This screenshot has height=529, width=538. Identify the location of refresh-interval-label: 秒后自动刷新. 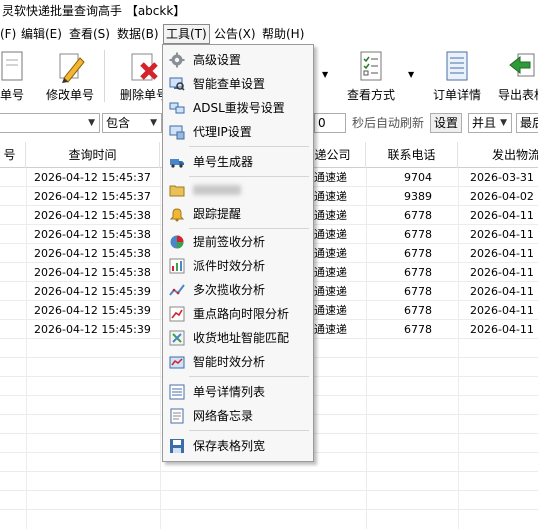
(388, 123).